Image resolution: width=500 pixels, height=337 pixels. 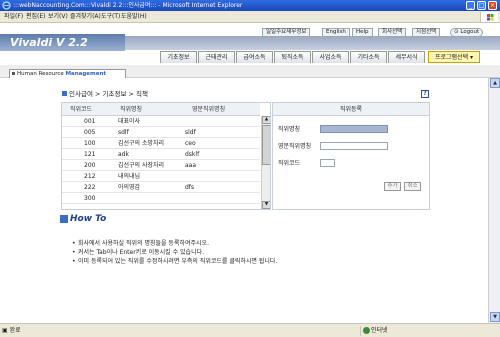 I want to click on status-done-label: 완료, so click(x=15, y=330).